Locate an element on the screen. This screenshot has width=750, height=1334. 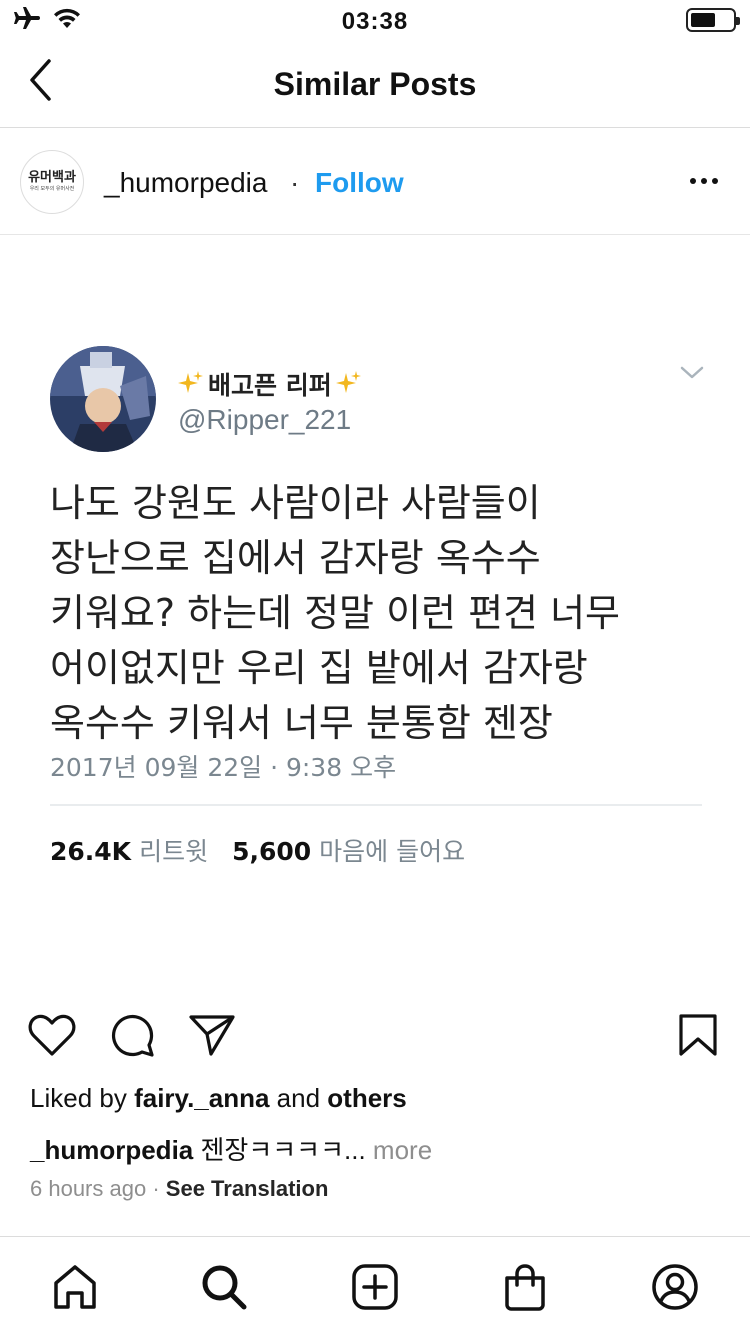
tweet-avatar is located at coordinates (103, 399).